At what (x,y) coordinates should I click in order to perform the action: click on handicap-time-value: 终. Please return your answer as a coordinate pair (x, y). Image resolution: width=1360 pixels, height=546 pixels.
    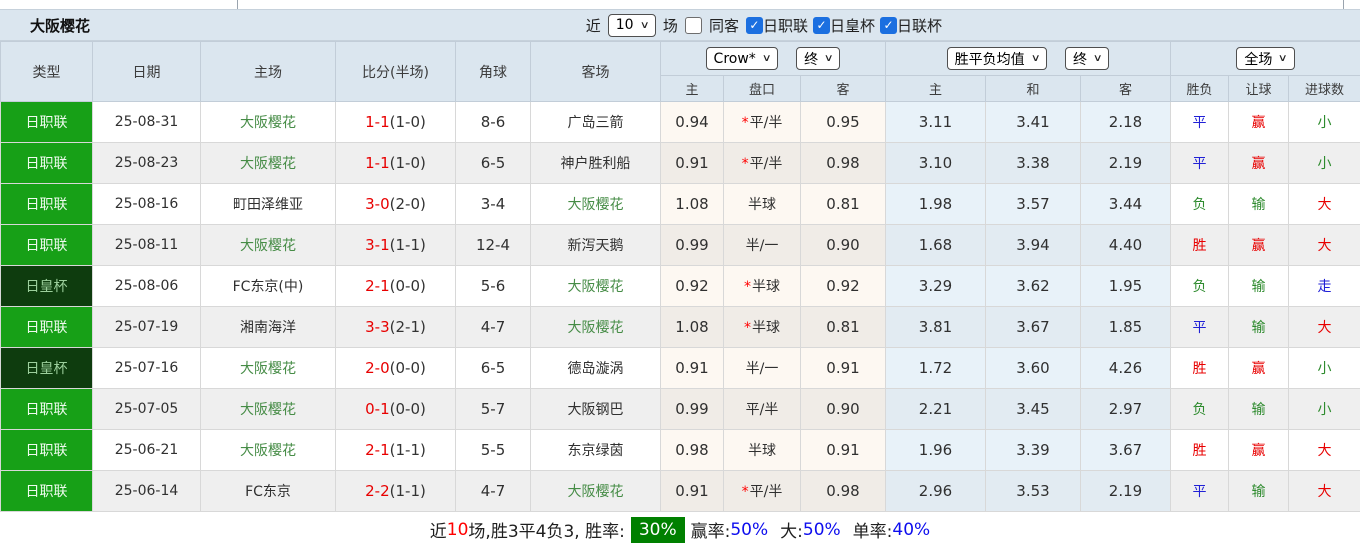
    Looking at the image, I should click on (811, 59).